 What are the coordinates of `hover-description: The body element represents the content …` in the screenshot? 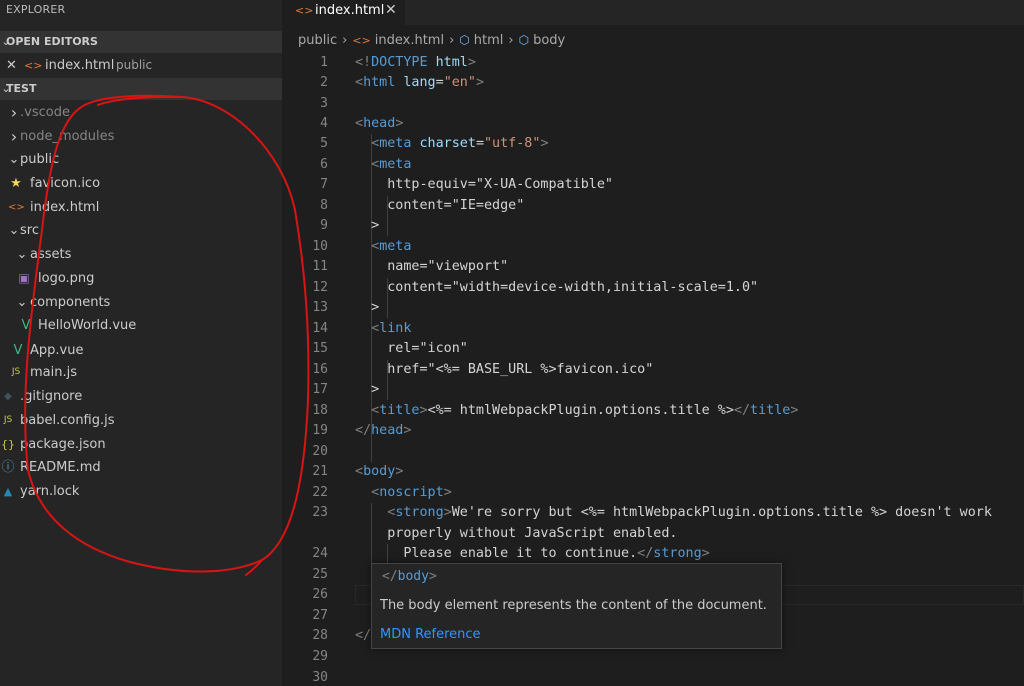 It's located at (573, 605).